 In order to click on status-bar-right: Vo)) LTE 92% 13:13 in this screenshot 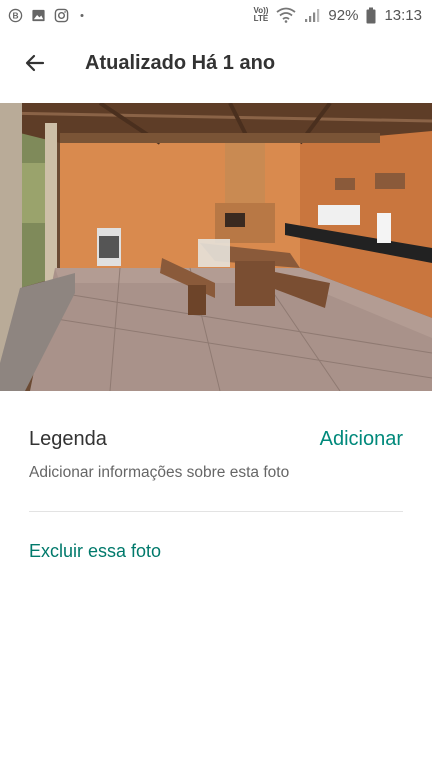, I will do `click(337, 15)`.